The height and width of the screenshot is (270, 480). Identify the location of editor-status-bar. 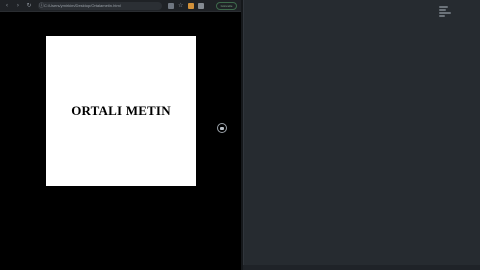
(361, 267).